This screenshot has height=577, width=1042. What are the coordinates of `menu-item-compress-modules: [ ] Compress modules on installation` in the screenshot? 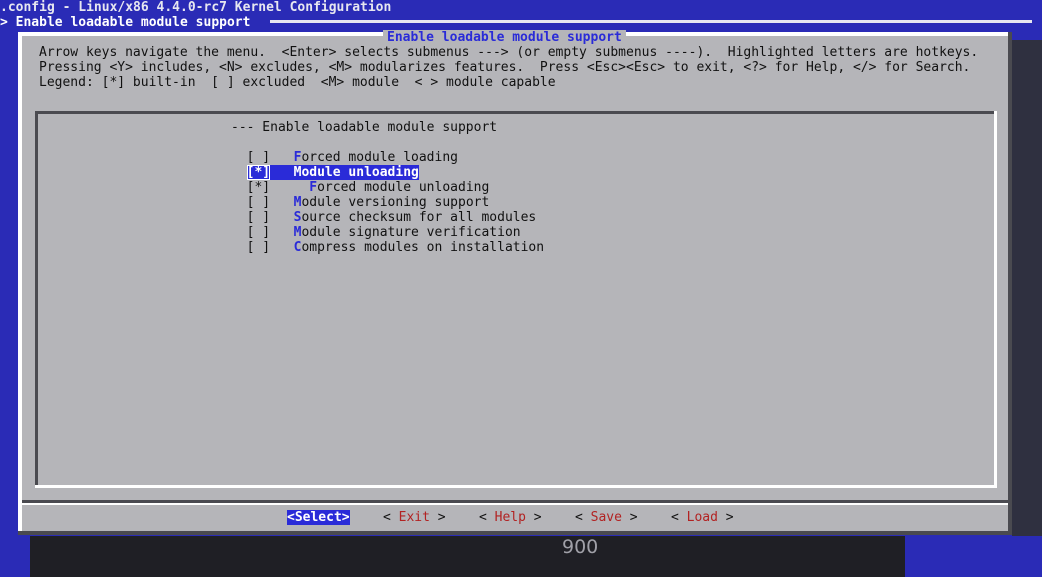 It's located at (387, 240).